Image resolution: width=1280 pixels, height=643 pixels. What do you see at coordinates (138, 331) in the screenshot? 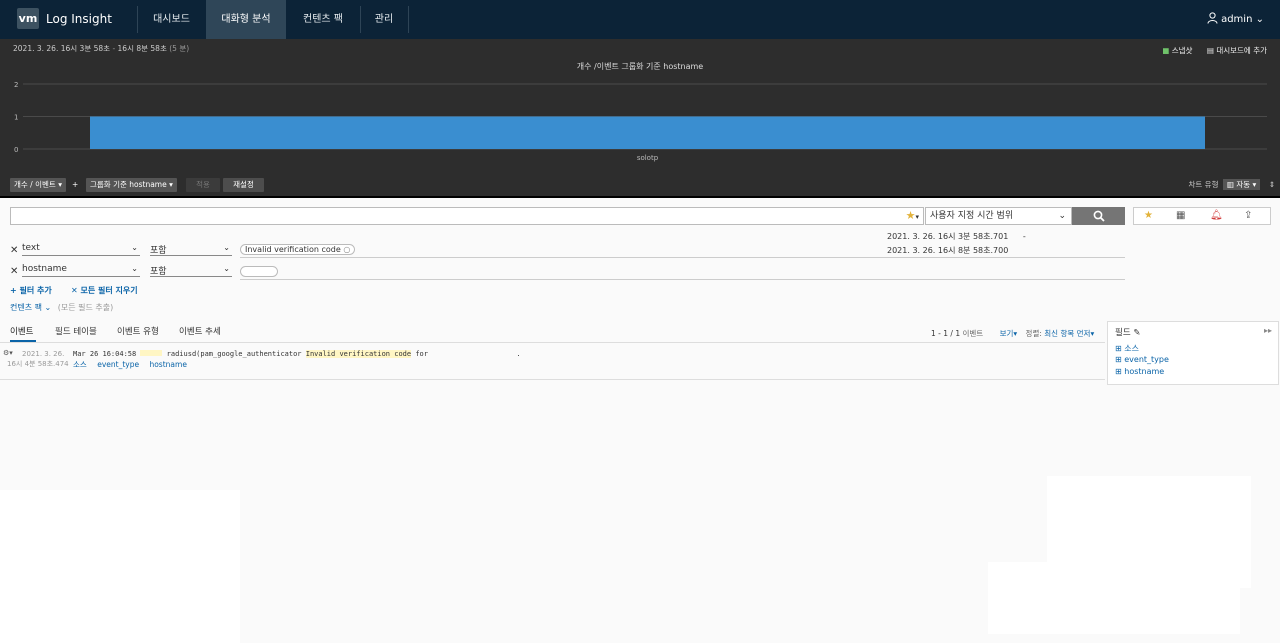
I see `tab-event-types: 이벤트 유형` at bounding box center [138, 331].